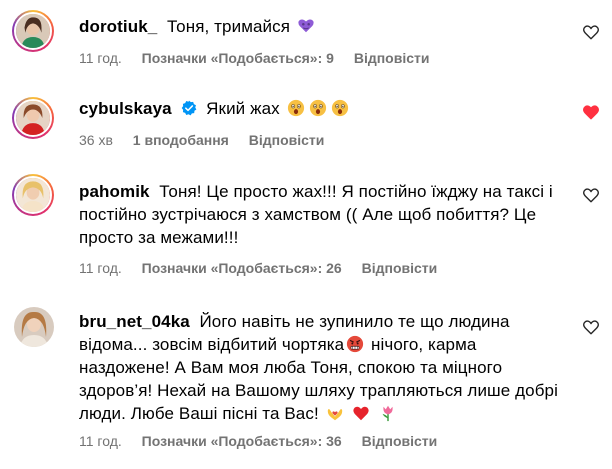  Describe the element at coordinates (238, 58) in the screenshot. I see `likes-count: Позначки «Подобається»: 9` at that location.